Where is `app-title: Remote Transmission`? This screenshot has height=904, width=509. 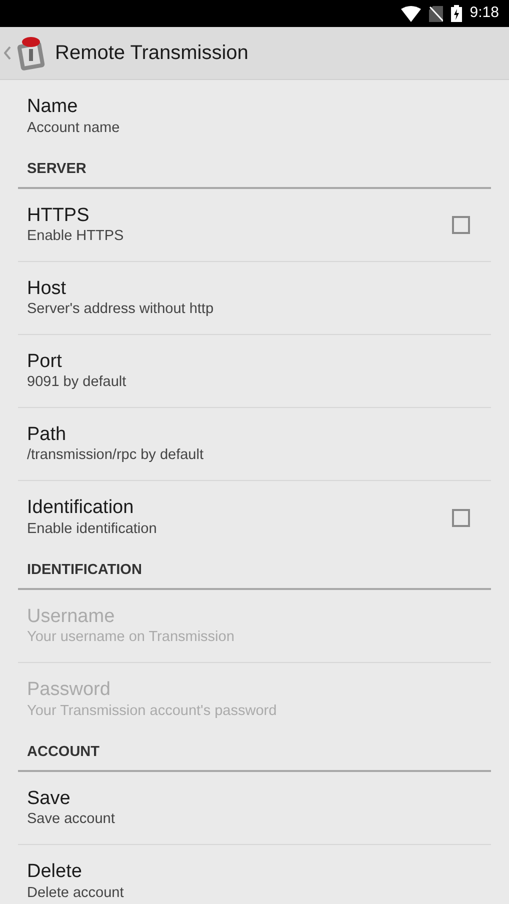
app-title: Remote Transmission is located at coordinates (151, 53).